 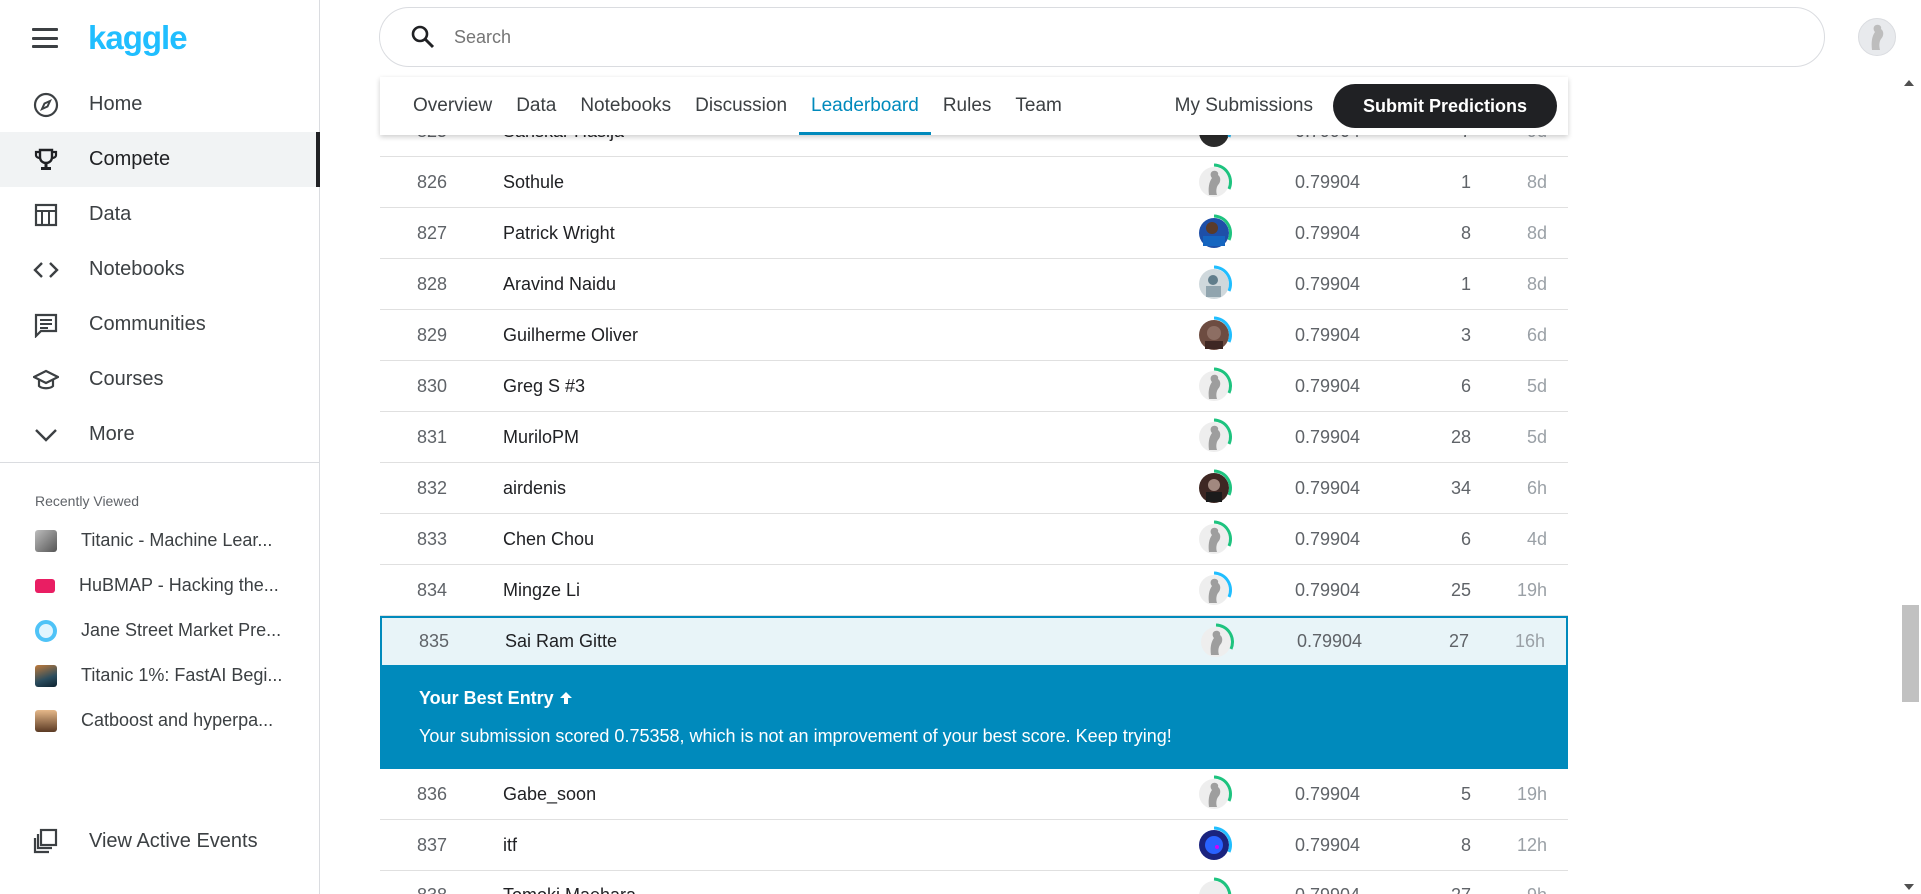 I want to click on sidebar-item-notebooks: Notebooks, so click(x=160, y=269).